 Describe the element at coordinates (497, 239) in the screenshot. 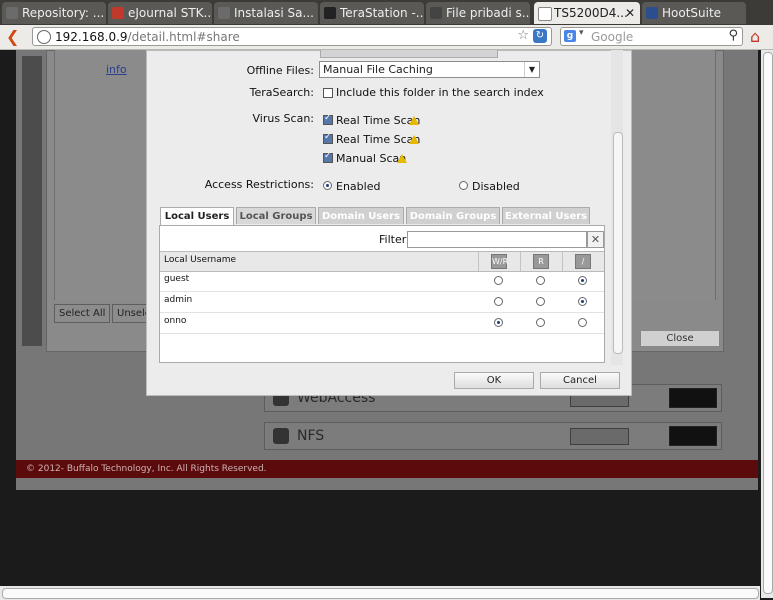

I see `filter-input` at that location.